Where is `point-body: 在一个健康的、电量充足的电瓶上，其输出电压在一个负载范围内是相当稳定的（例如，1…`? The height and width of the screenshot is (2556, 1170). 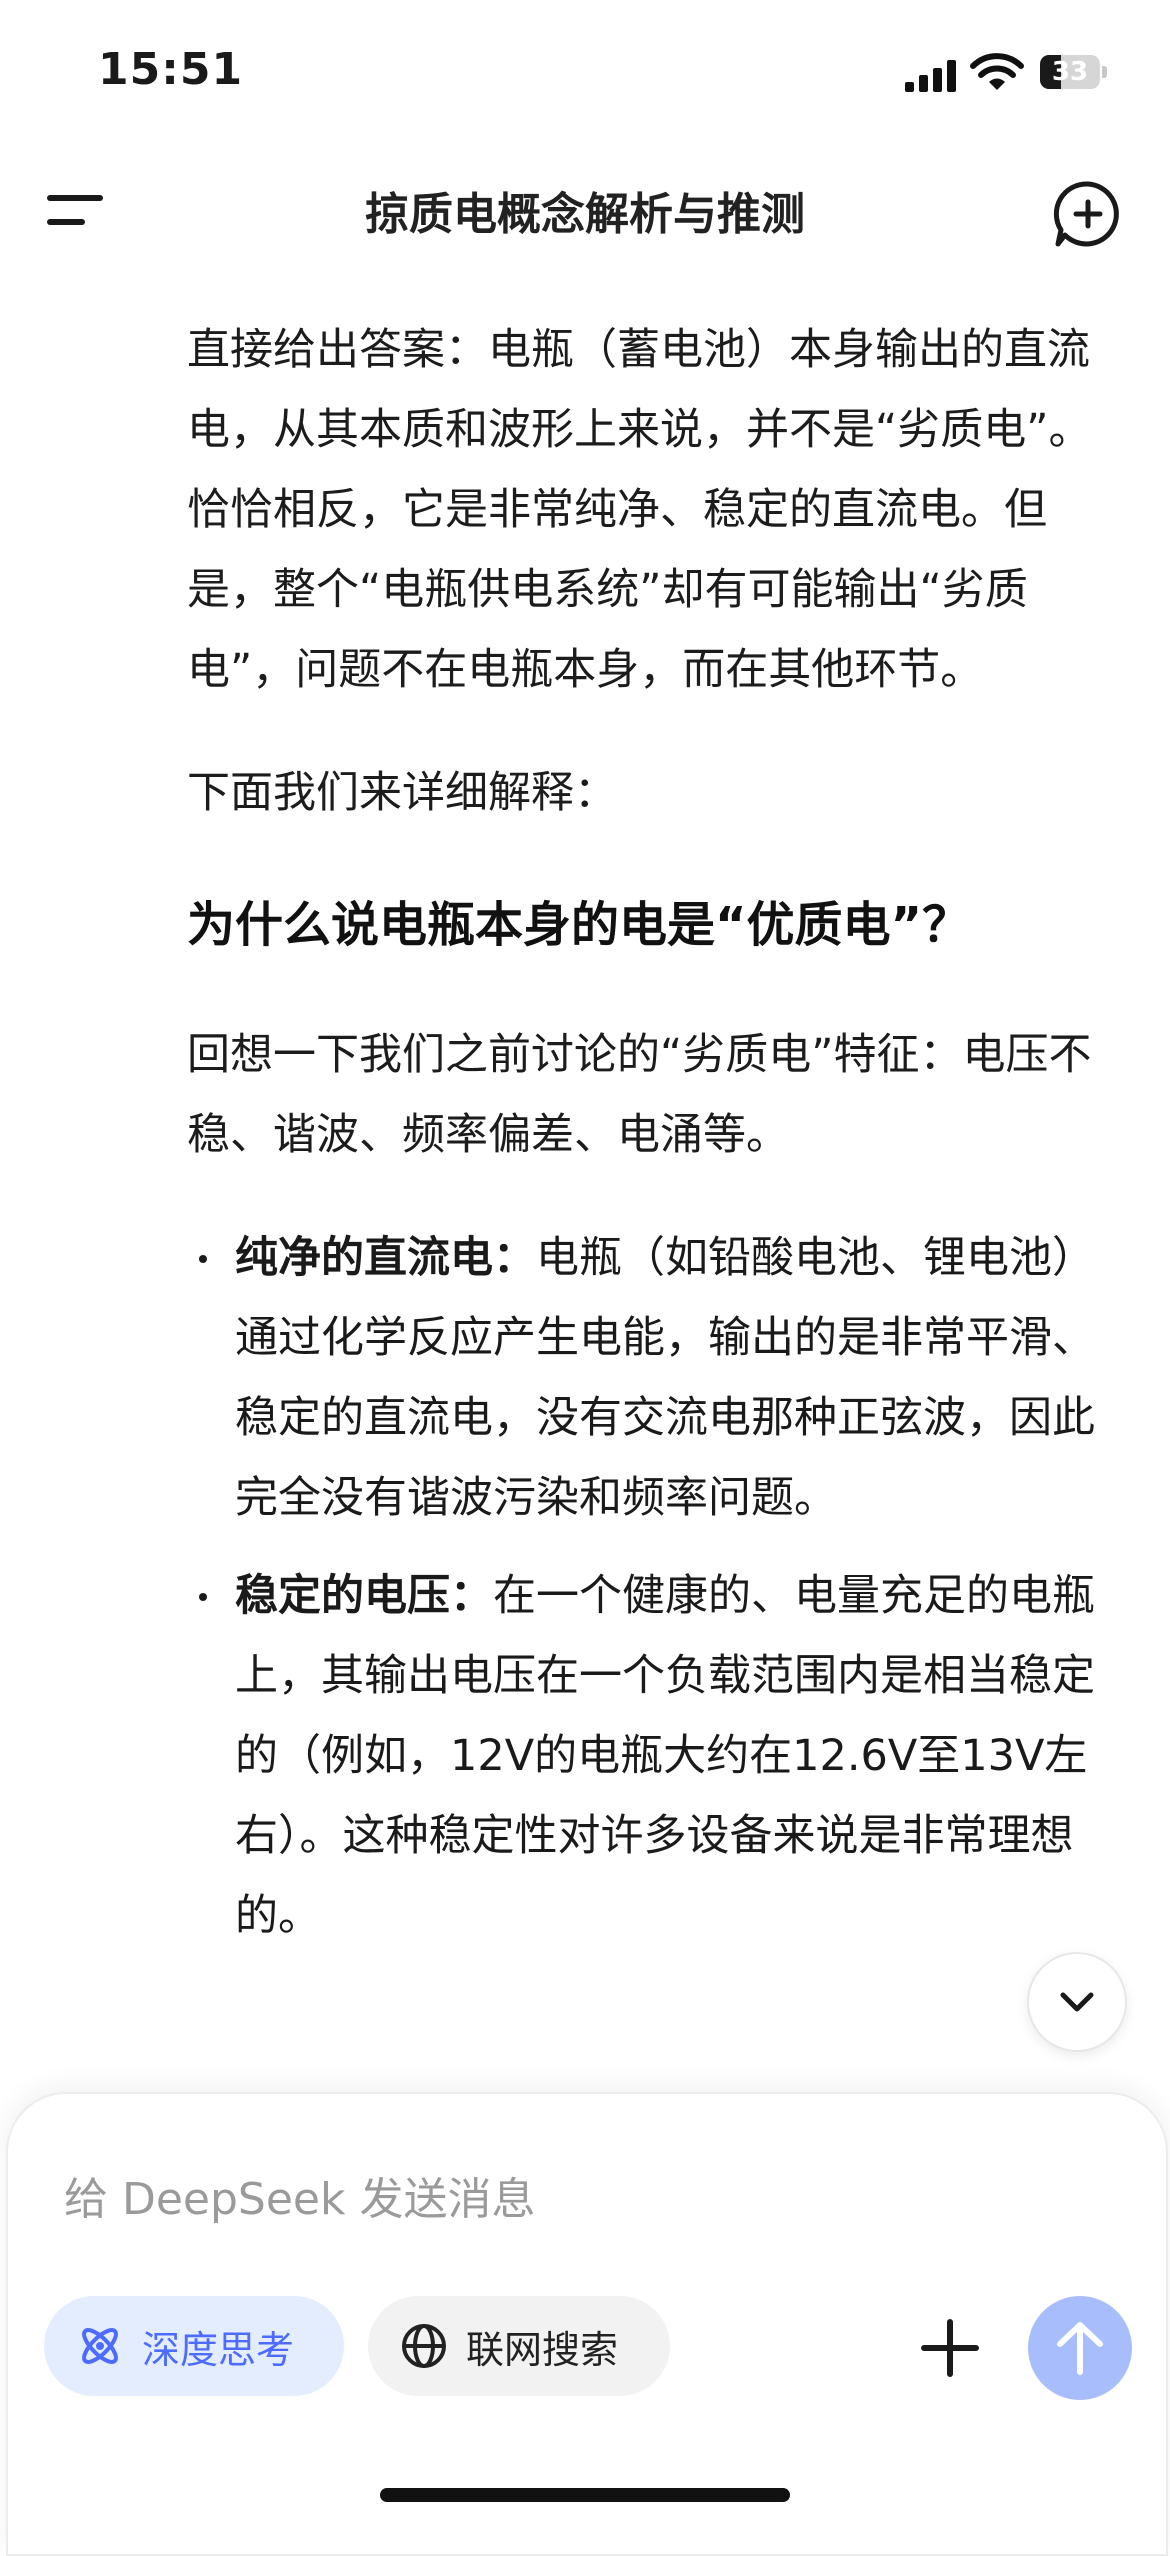 point-body: 在一个健康的、电量充足的电瓶上，其输出电压在一个负载范围内是相当稳定的（例如，1… is located at coordinates (665, 1756).